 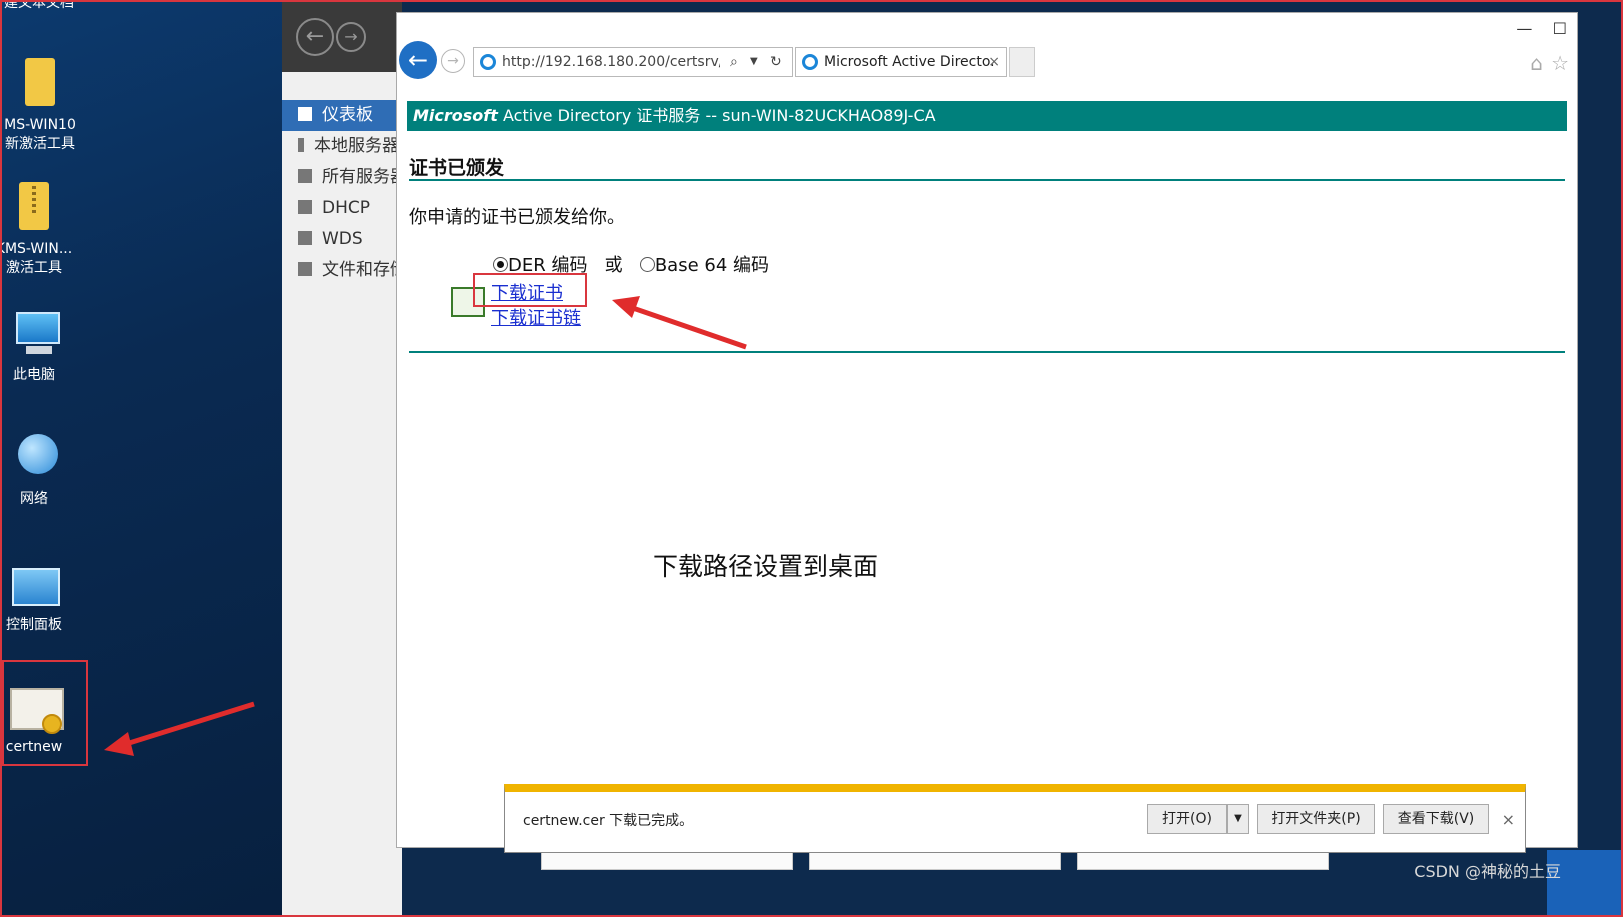 I want to click on maximize-button: ☐, so click(x=1560, y=28).